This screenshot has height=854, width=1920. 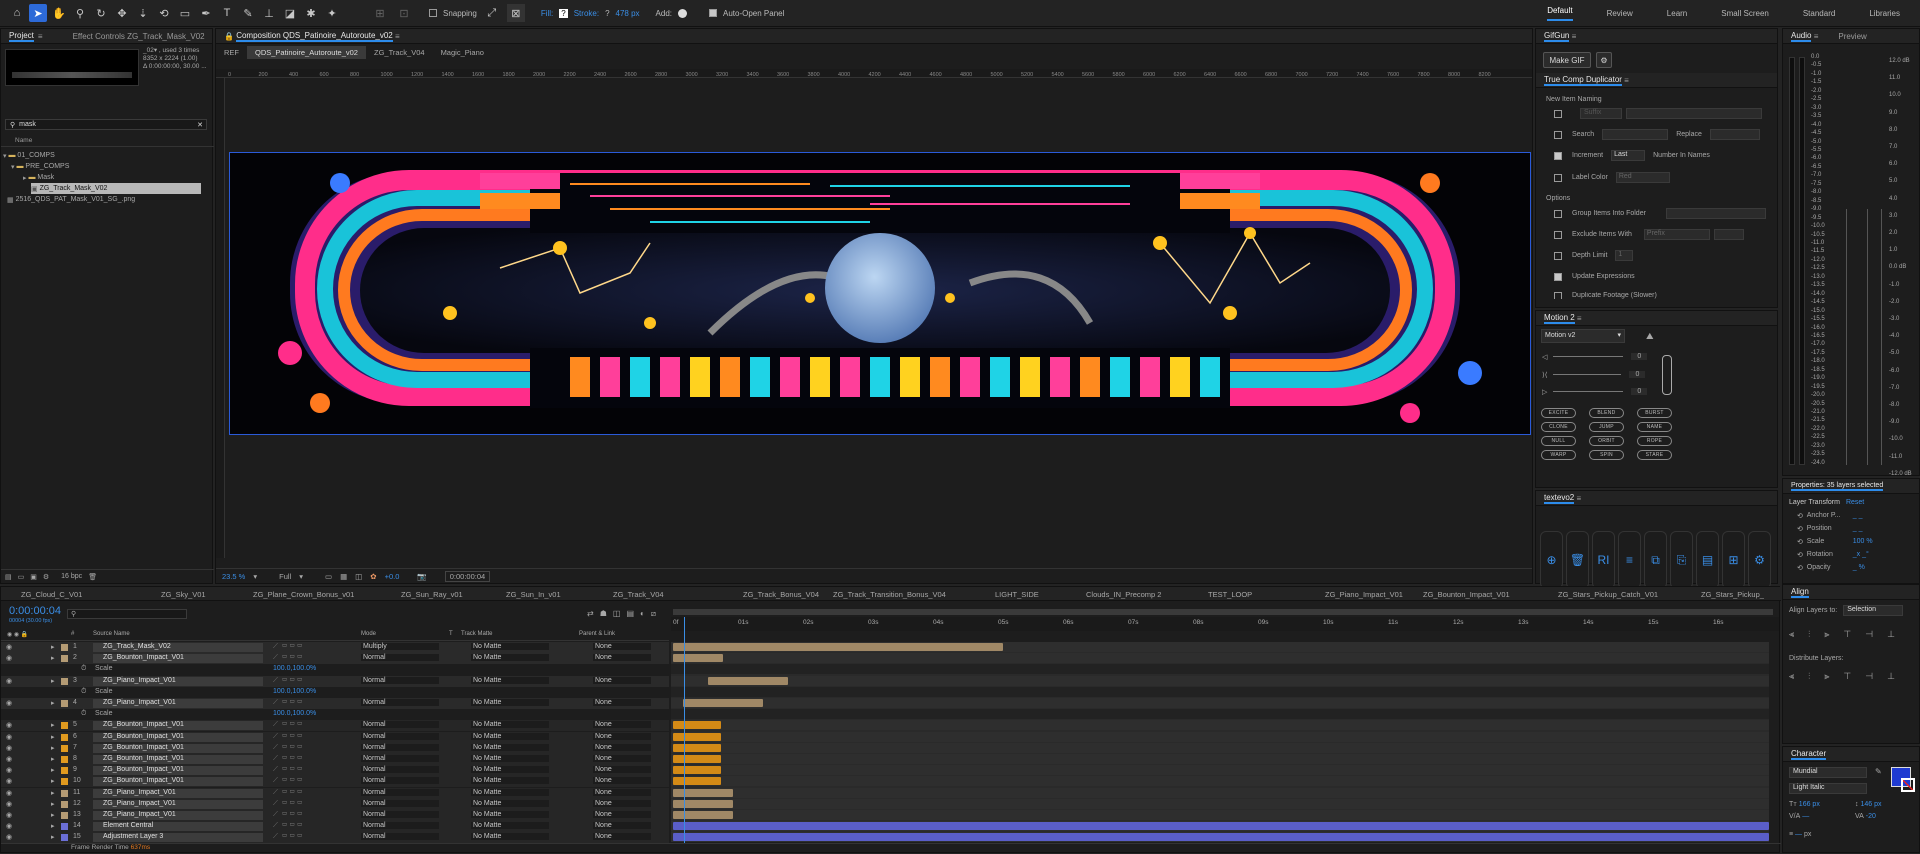 What do you see at coordinates (433, 13) in the screenshot?
I see `snapping-checkbox` at bounding box center [433, 13].